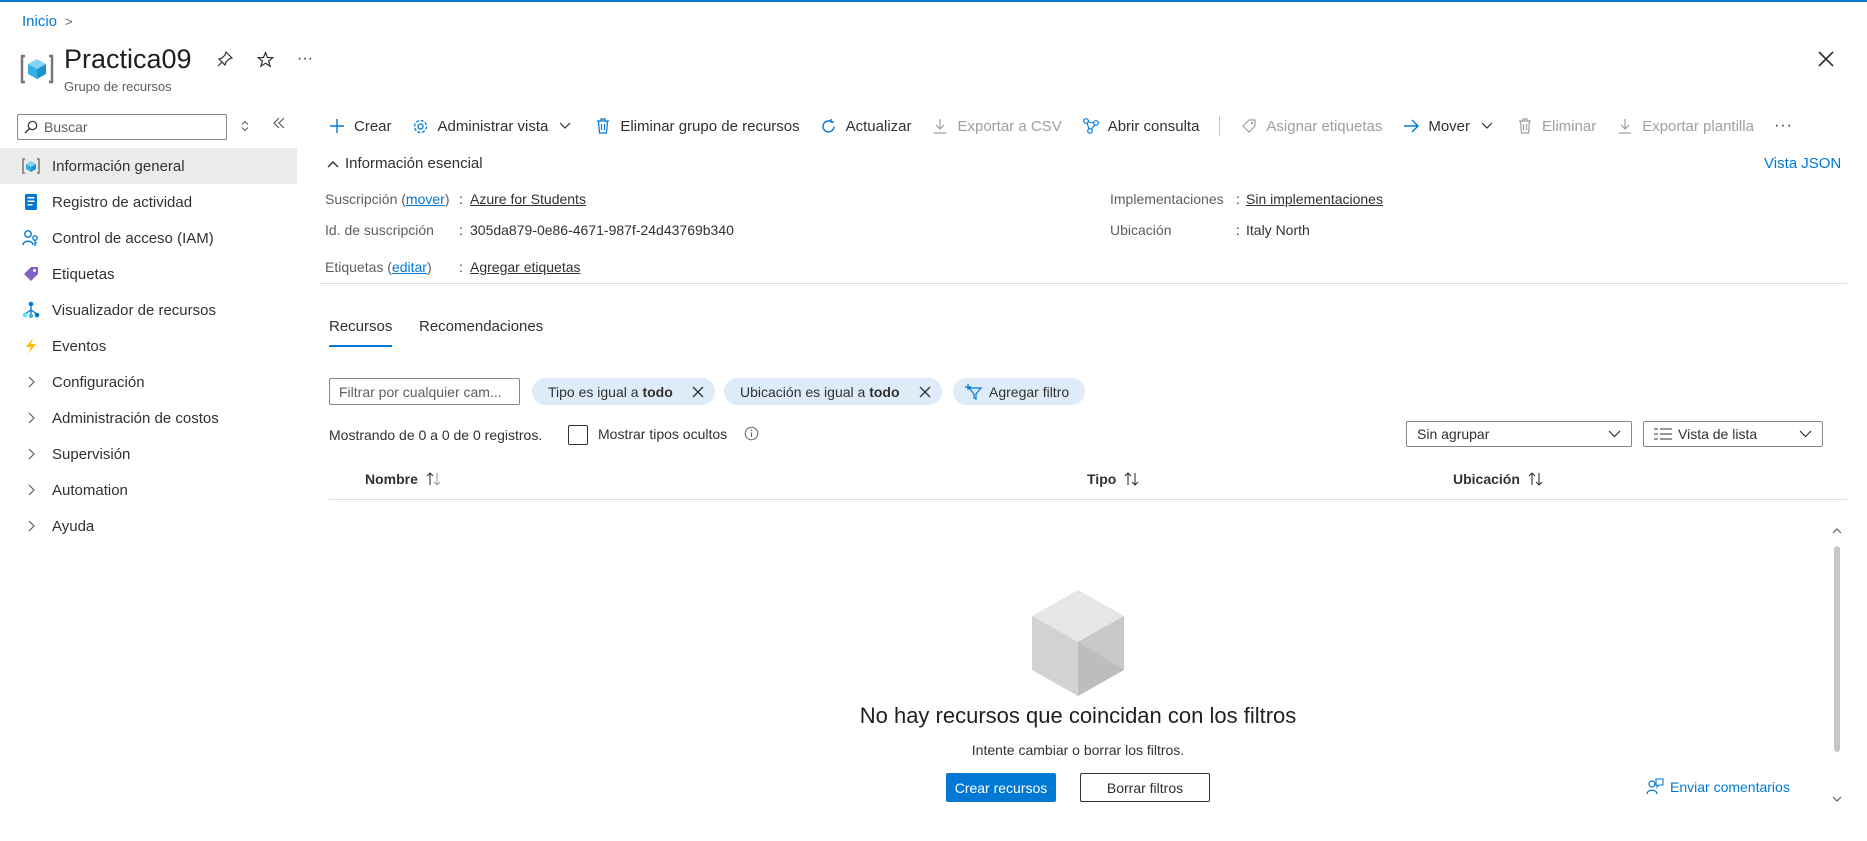  Describe the element at coordinates (1102, 479) in the screenshot. I see `column-header-label: Tipo` at that location.